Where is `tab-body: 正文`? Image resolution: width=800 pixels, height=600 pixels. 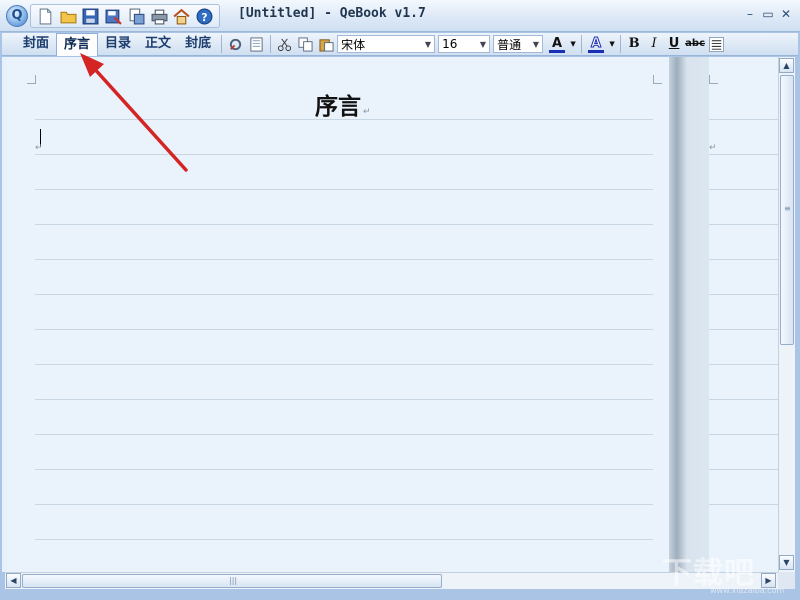
tab-body: 正文 is located at coordinates (158, 44).